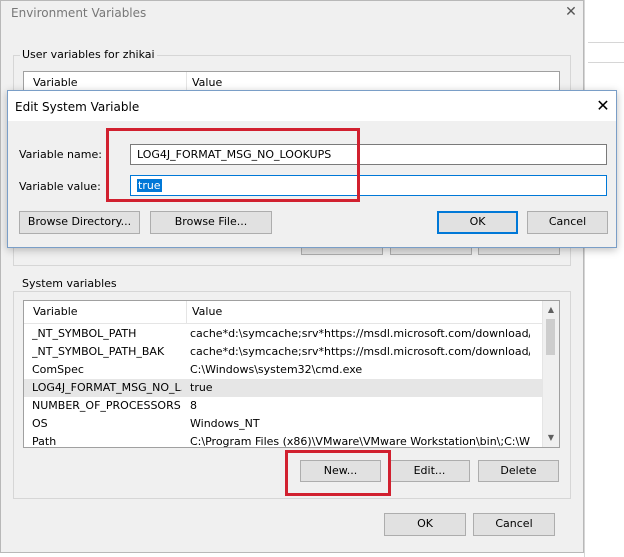  Describe the element at coordinates (477, 222) in the screenshot. I see `dialog-ok-button: OK` at that location.